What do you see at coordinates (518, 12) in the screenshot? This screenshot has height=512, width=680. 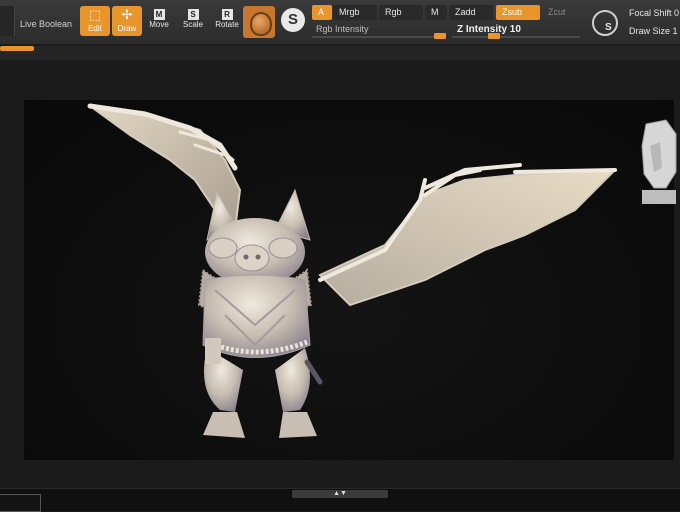 I see `zsub-toggle: Zsub` at bounding box center [518, 12].